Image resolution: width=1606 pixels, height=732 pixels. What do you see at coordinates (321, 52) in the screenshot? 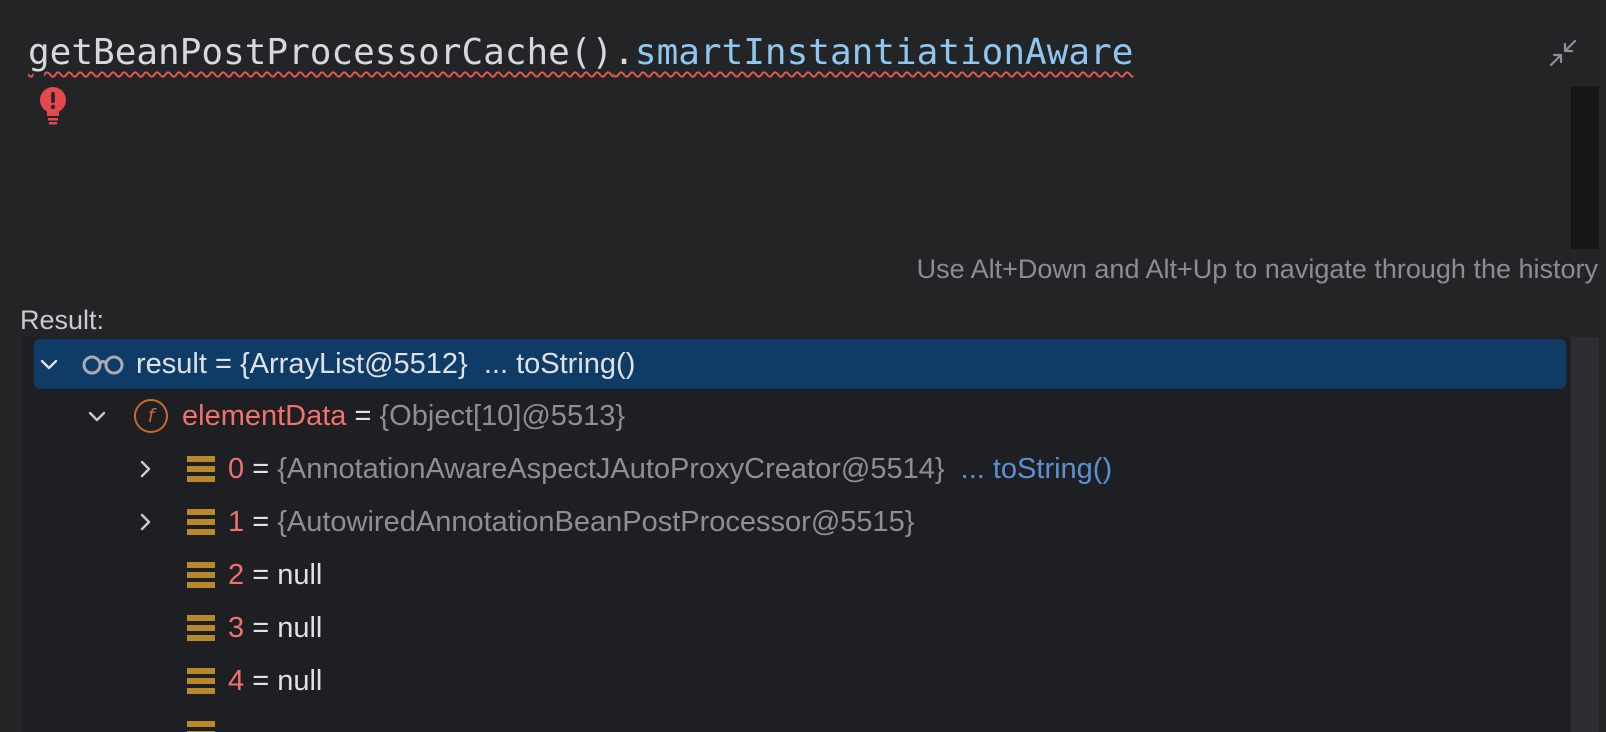
I see `expression-method: getBeanPostProcessorCache()` at bounding box center [321, 52].